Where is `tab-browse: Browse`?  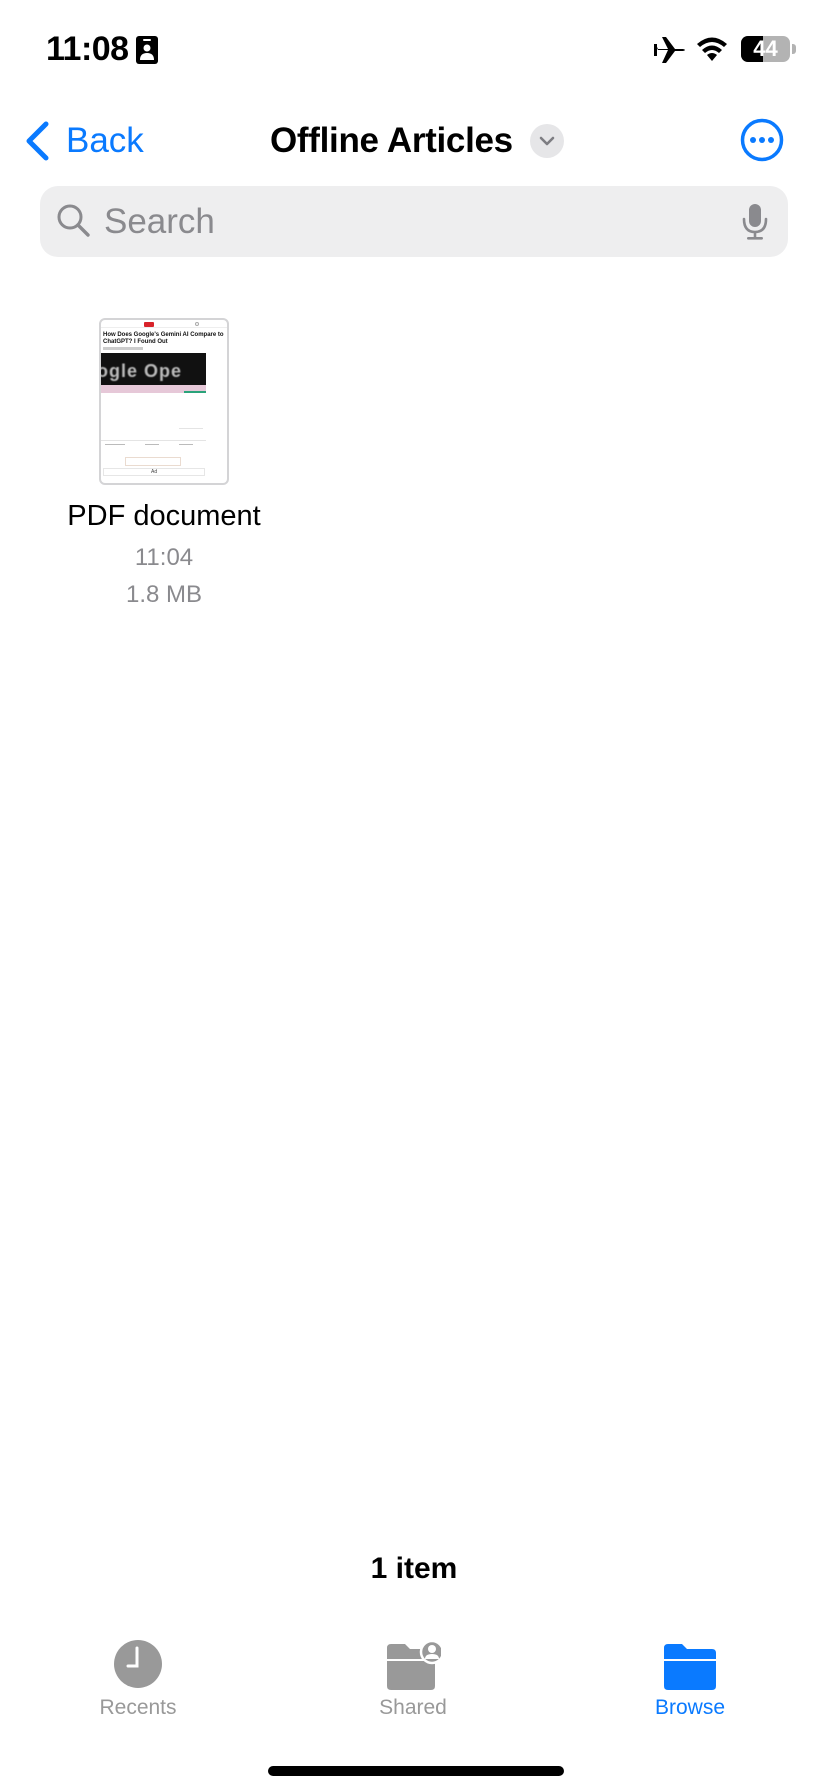 tab-browse: Browse is located at coordinates (690, 1680).